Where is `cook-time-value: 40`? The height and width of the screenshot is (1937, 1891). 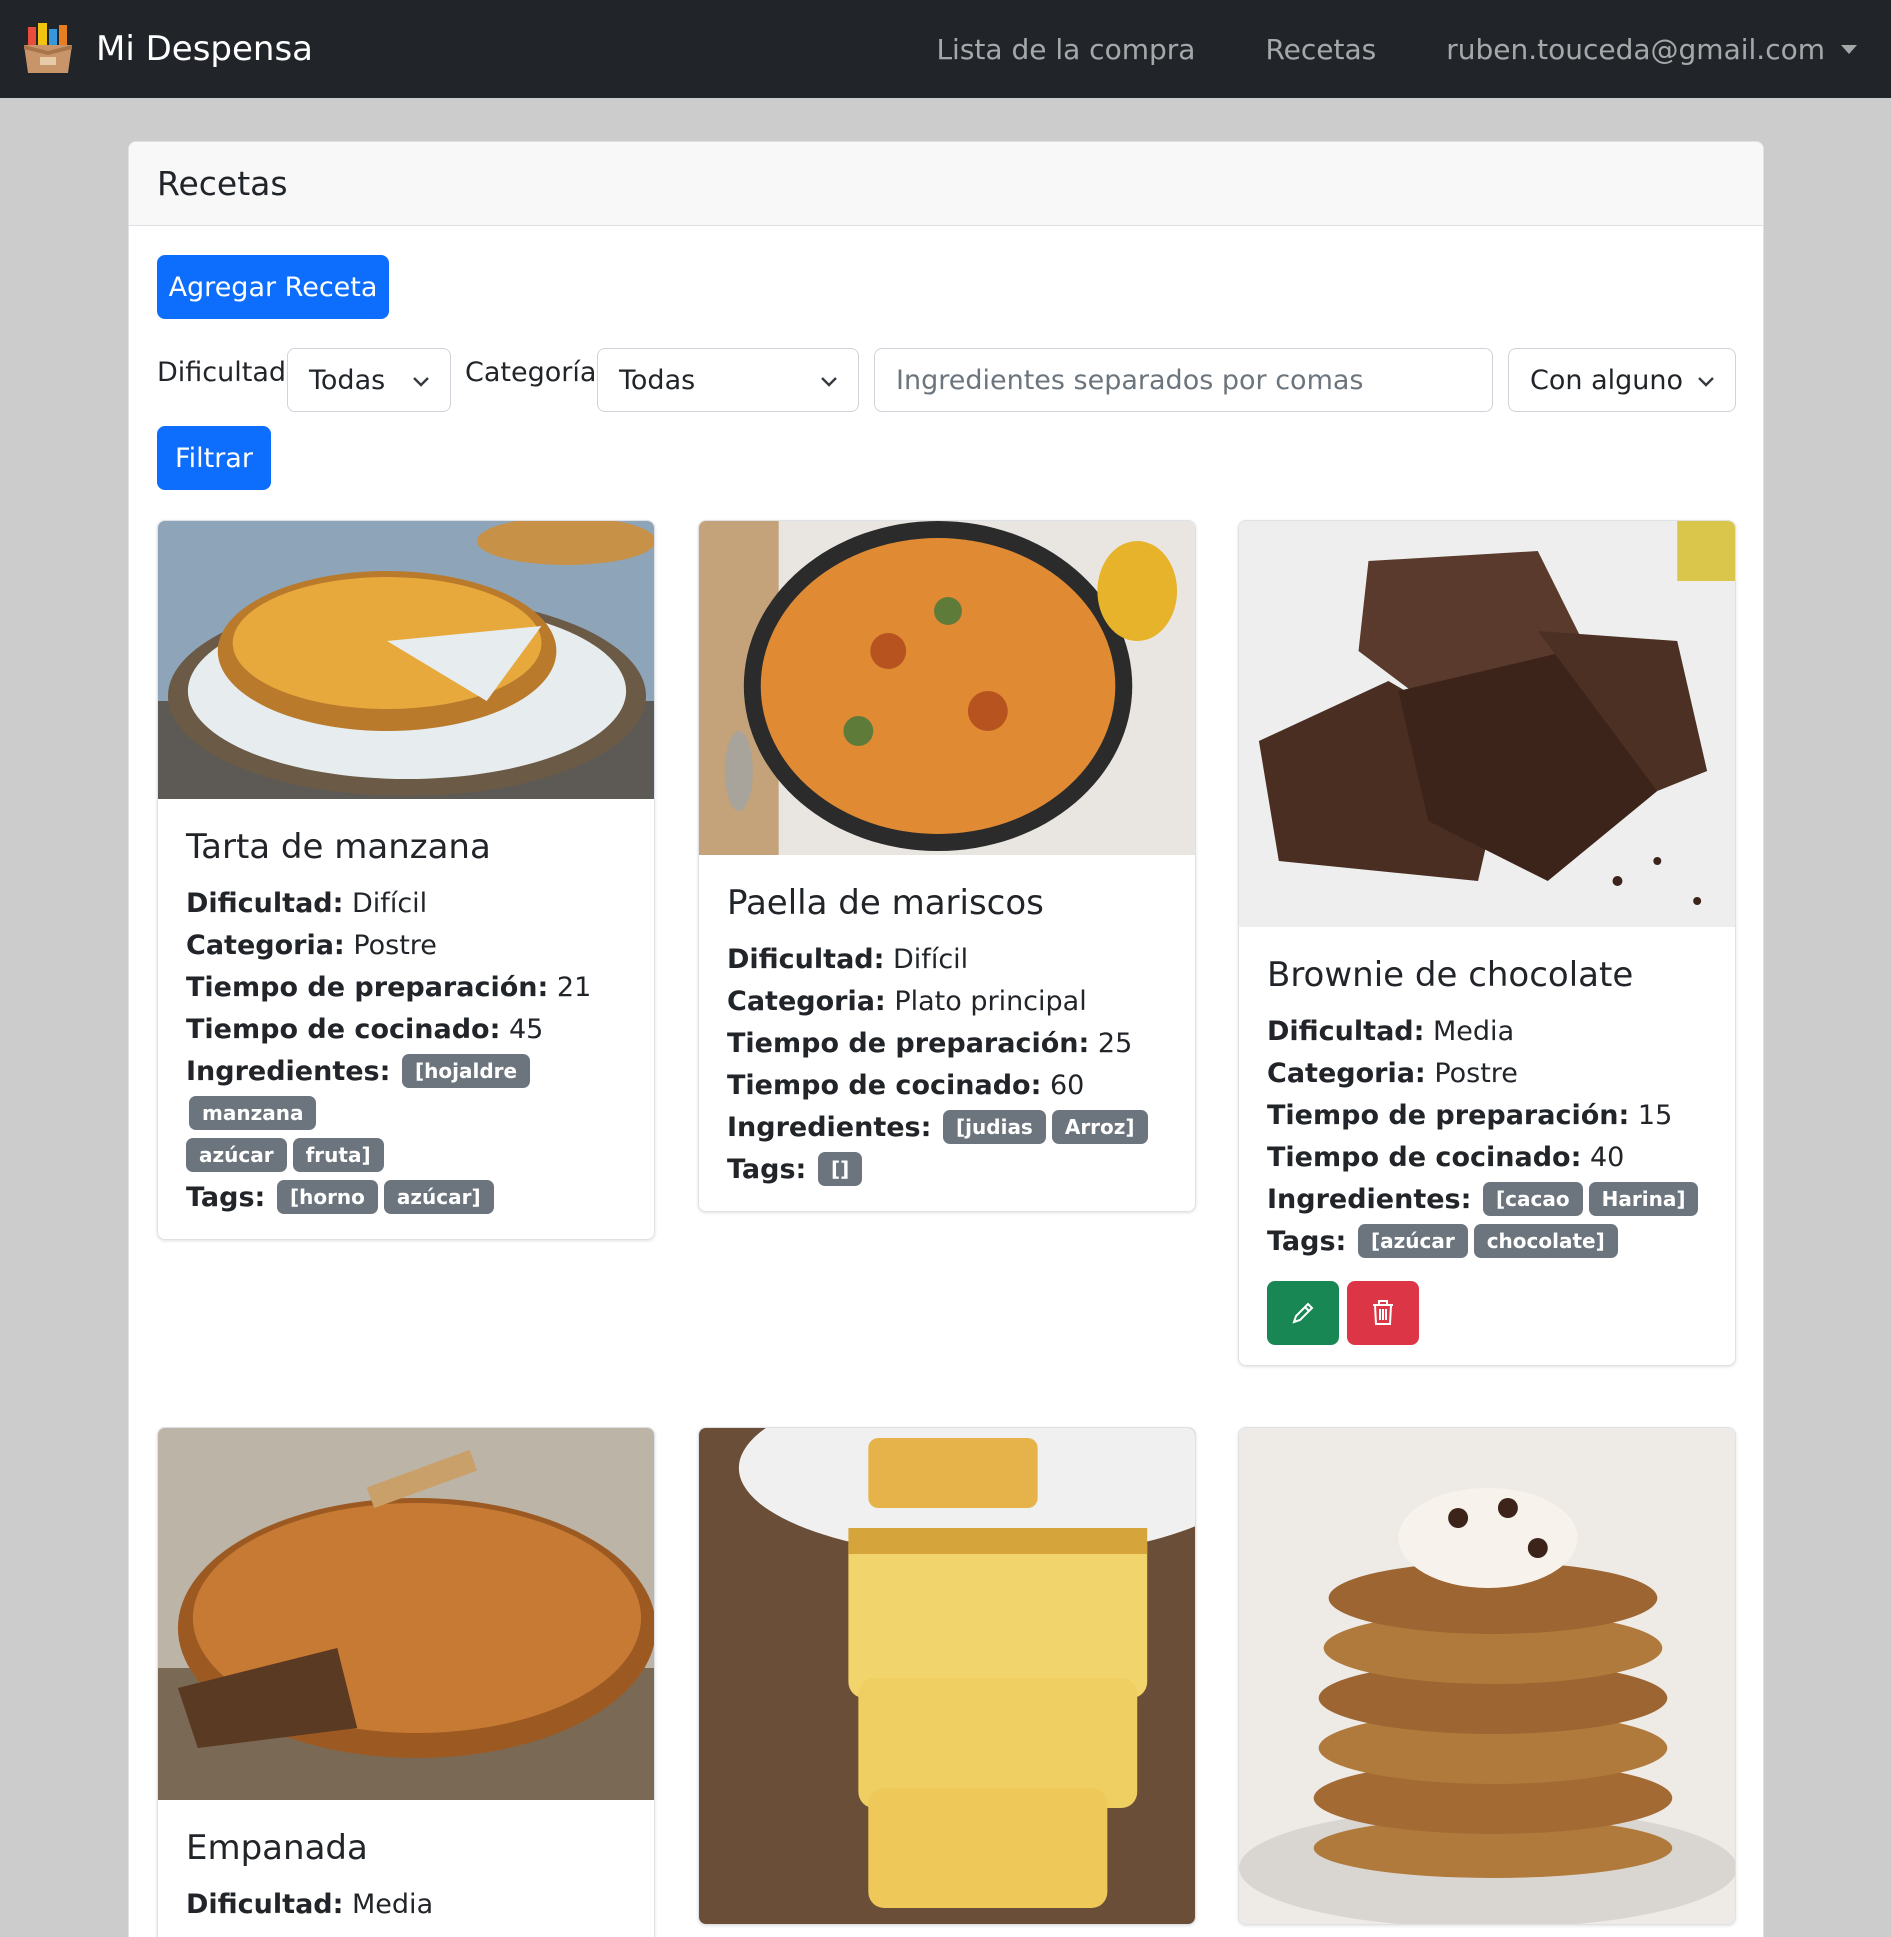 cook-time-value: 40 is located at coordinates (1607, 1157).